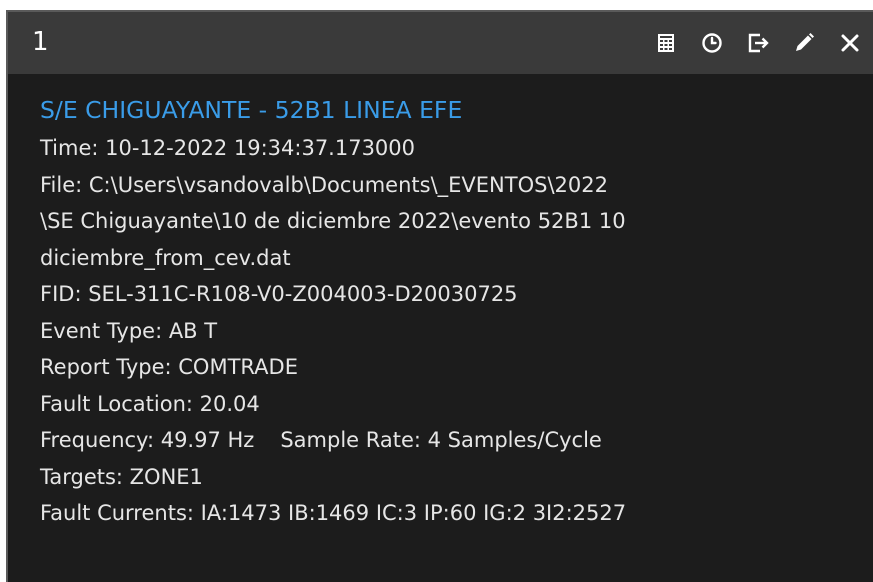  I want to click on top-strip, so click(436, 5).